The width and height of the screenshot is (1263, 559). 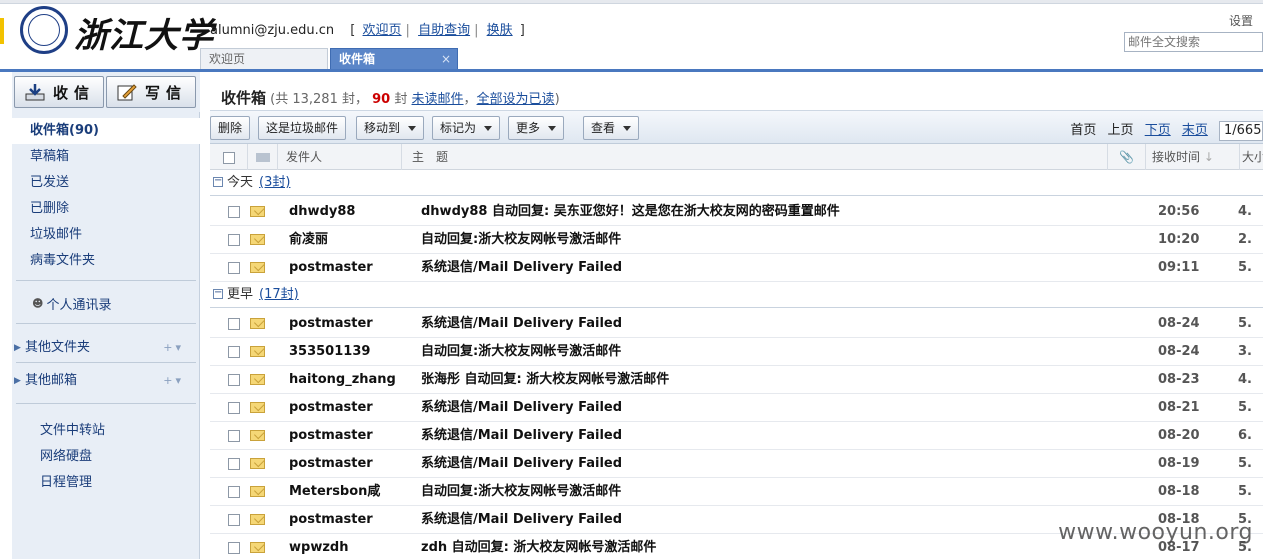 What do you see at coordinates (106, 261) in the screenshot?
I see `folder-virus: 病毒文件夹` at bounding box center [106, 261].